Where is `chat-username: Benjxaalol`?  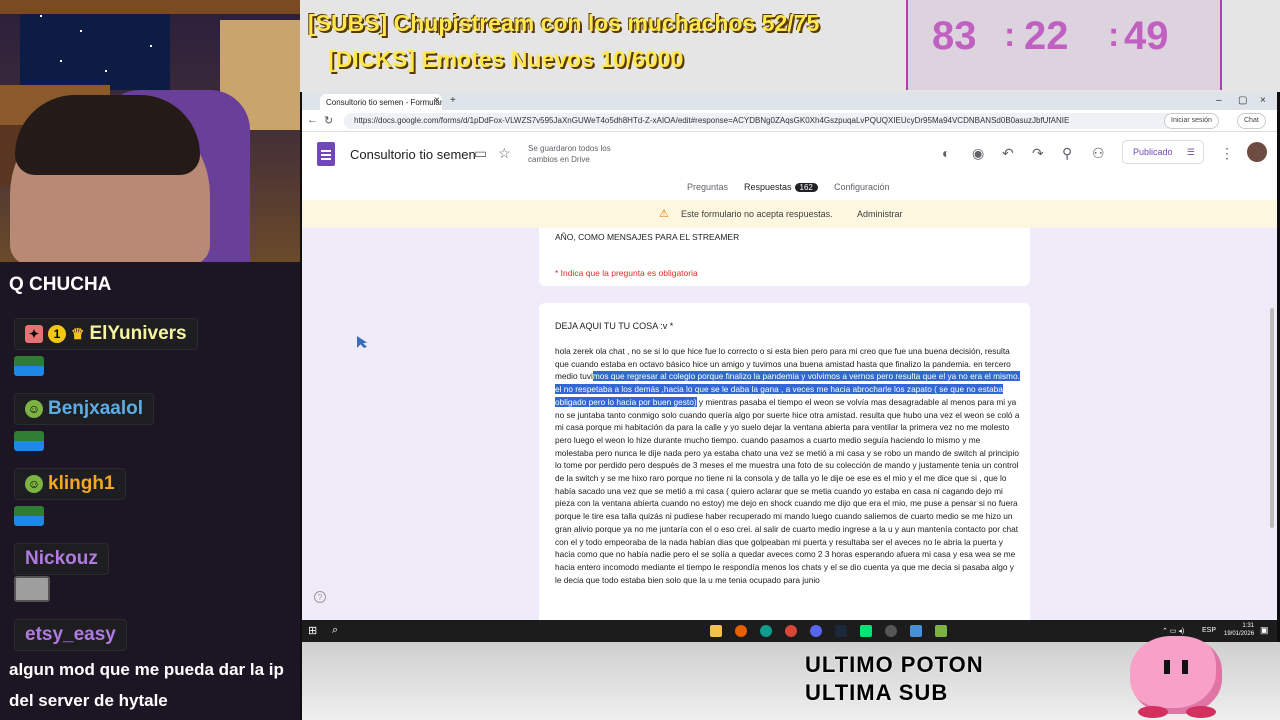
chat-username: Benjxaalol is located at coordinates (96, 408).